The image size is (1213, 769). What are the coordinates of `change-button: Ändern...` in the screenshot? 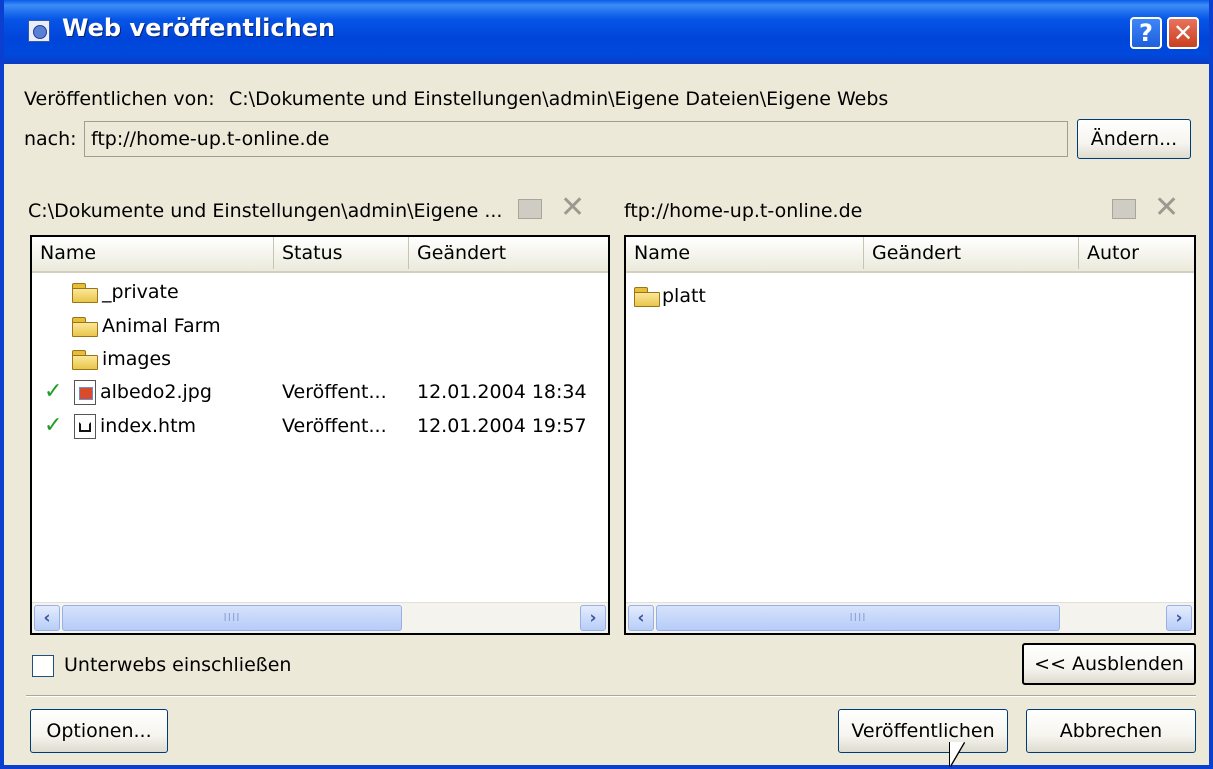 It's located at (1134, 139).